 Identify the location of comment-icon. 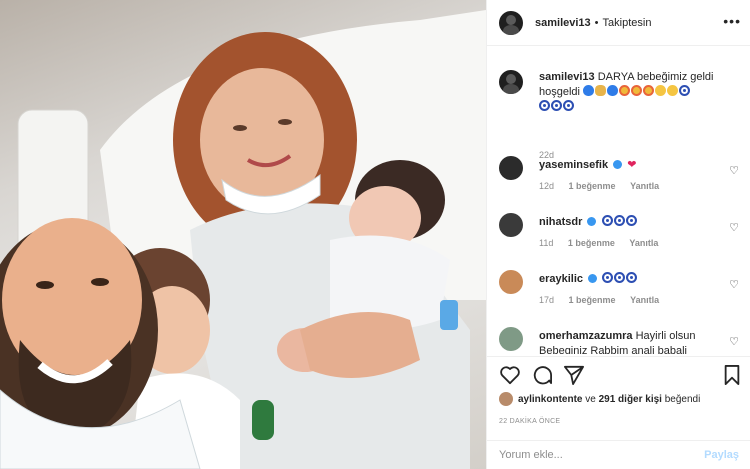
(542, 375).